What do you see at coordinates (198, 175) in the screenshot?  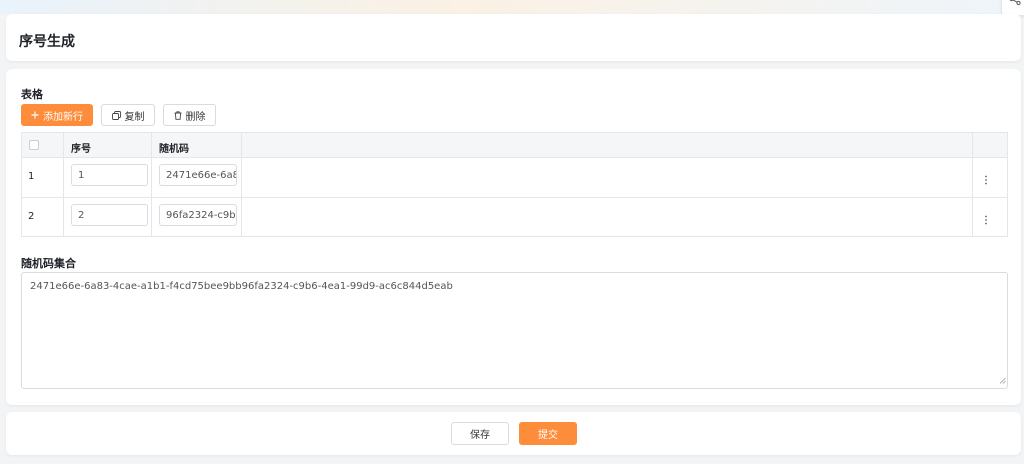 I see `code-input: 2471e66e-6a83-4cae-a1b1-f4cd75bee9bb` at bounding box center [198, 175].